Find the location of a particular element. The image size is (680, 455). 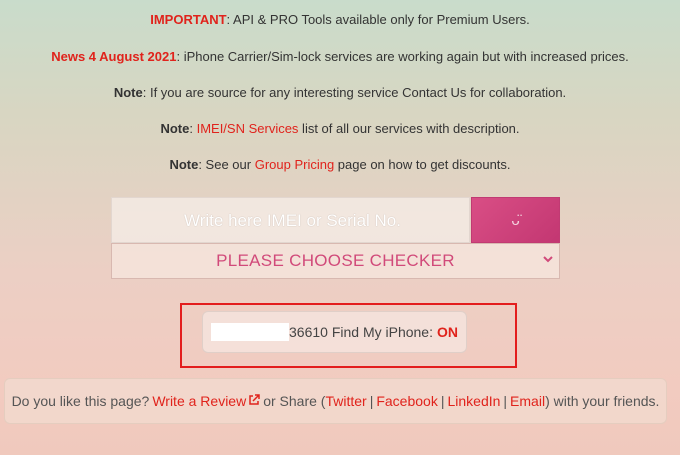

imei-suffix: 36610 is located at coordinates (308, 332).